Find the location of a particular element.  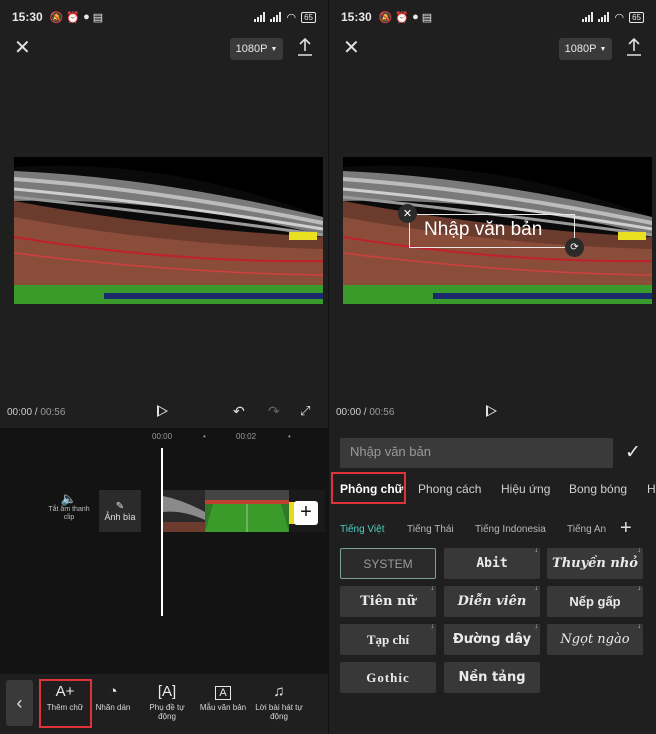

tab-style: Phong cách is located at coordinates (449, 489).